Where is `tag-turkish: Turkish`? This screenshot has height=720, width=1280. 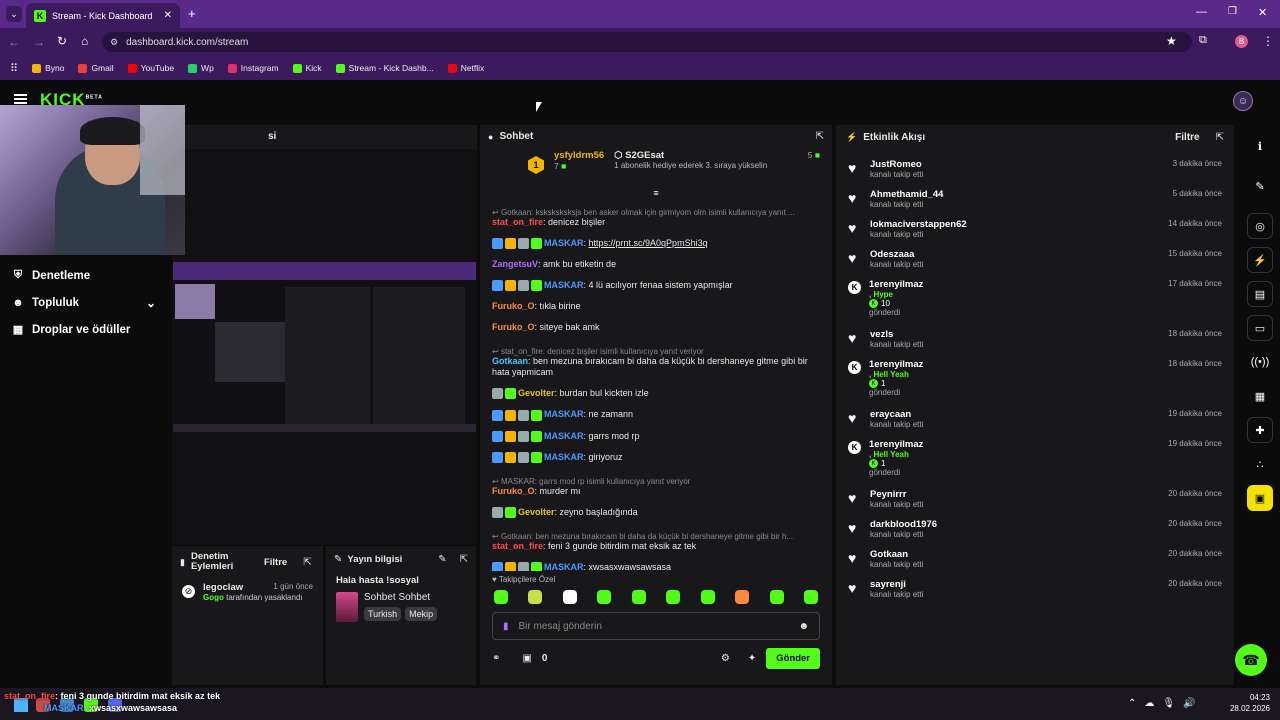
tag-turkish: Turkish is located at coordinates (383, 614).